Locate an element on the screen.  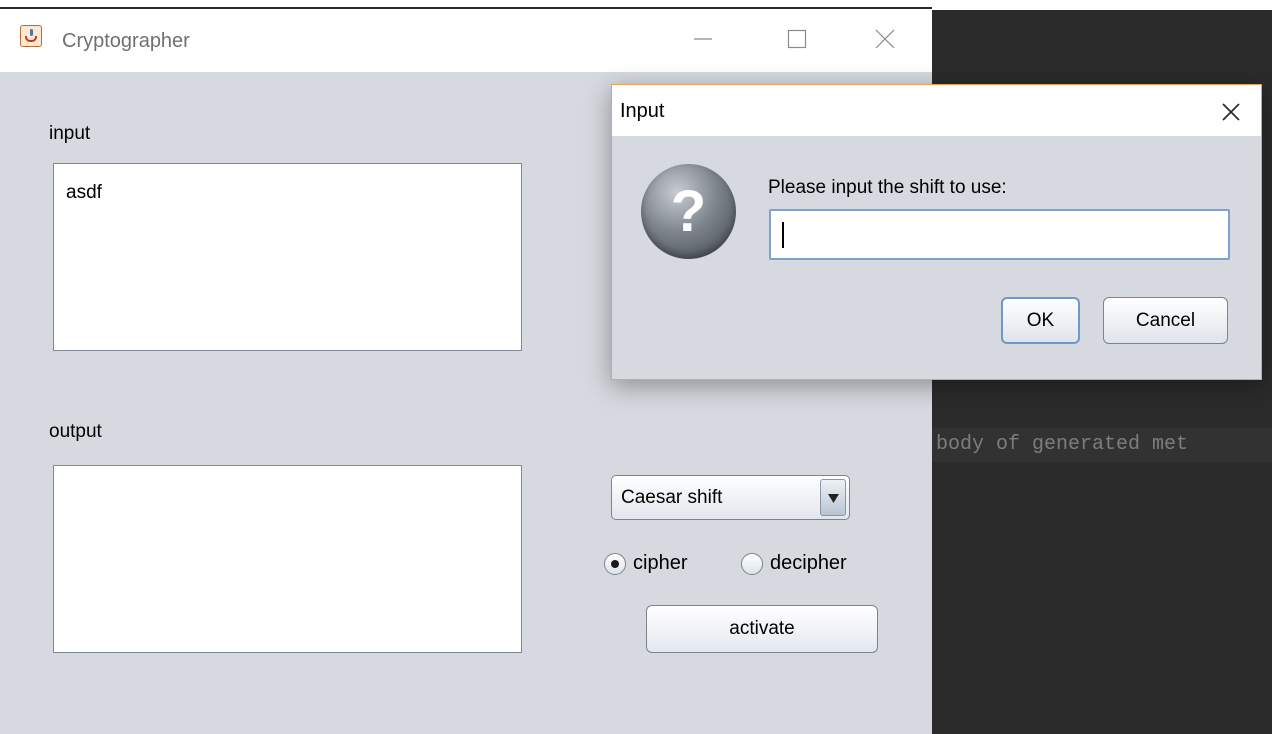
dialog-close-button is located at coordinates (1230, 112).